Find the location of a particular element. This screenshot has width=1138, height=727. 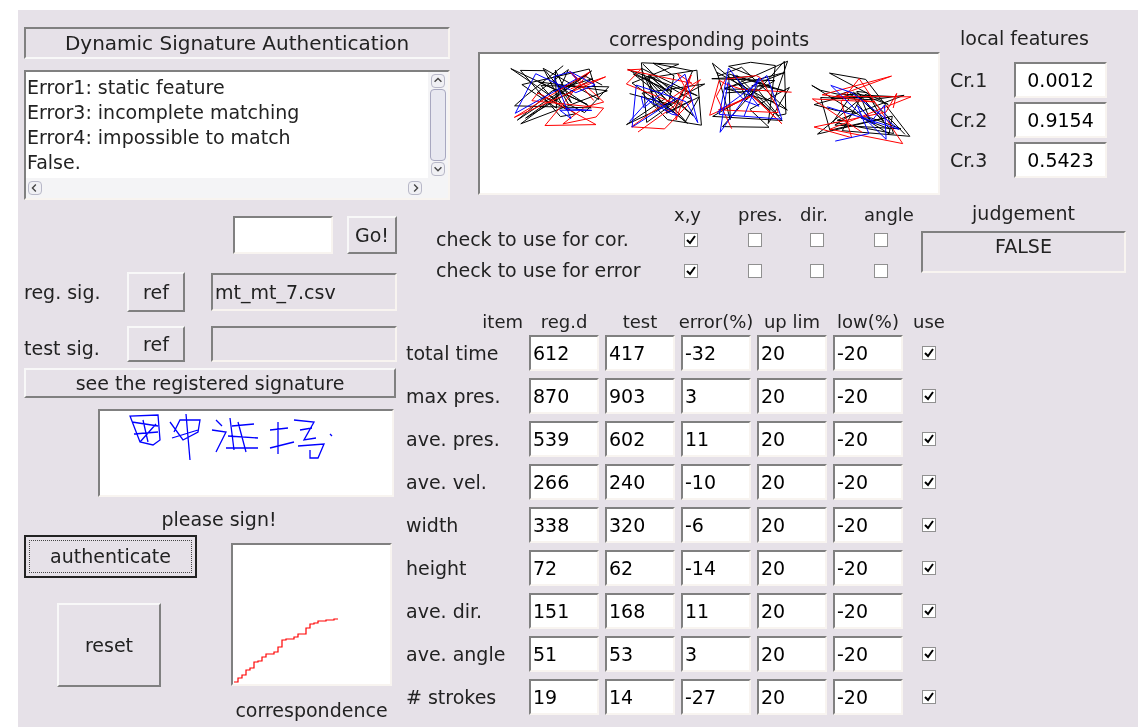

feature-value-field: 0.5423 is located at coordinates (1060, 160).